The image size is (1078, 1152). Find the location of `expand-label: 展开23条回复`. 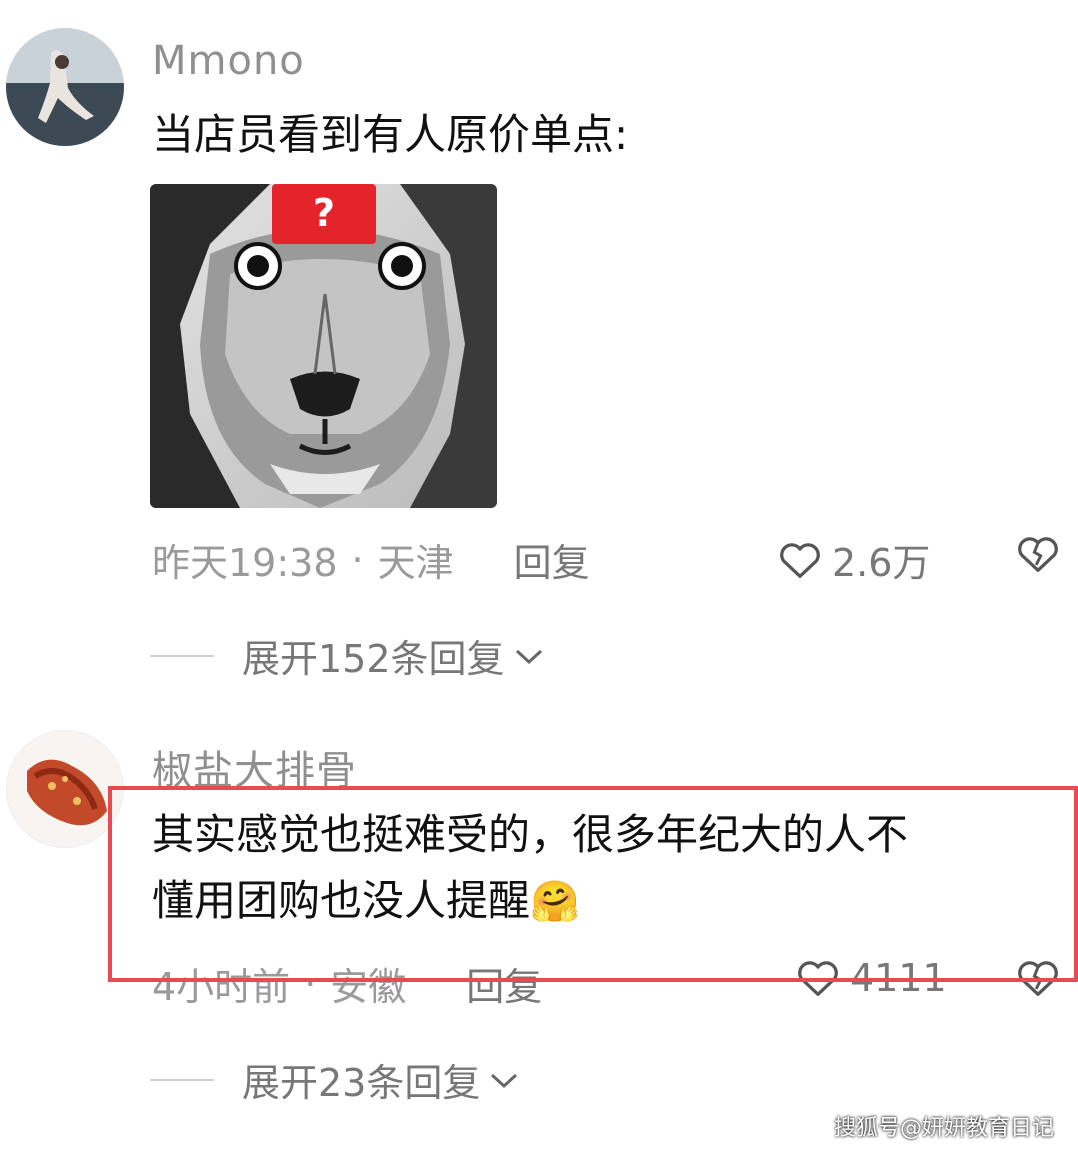

expand-label: 展开23条回复 is located at coordinates (361, 1083).